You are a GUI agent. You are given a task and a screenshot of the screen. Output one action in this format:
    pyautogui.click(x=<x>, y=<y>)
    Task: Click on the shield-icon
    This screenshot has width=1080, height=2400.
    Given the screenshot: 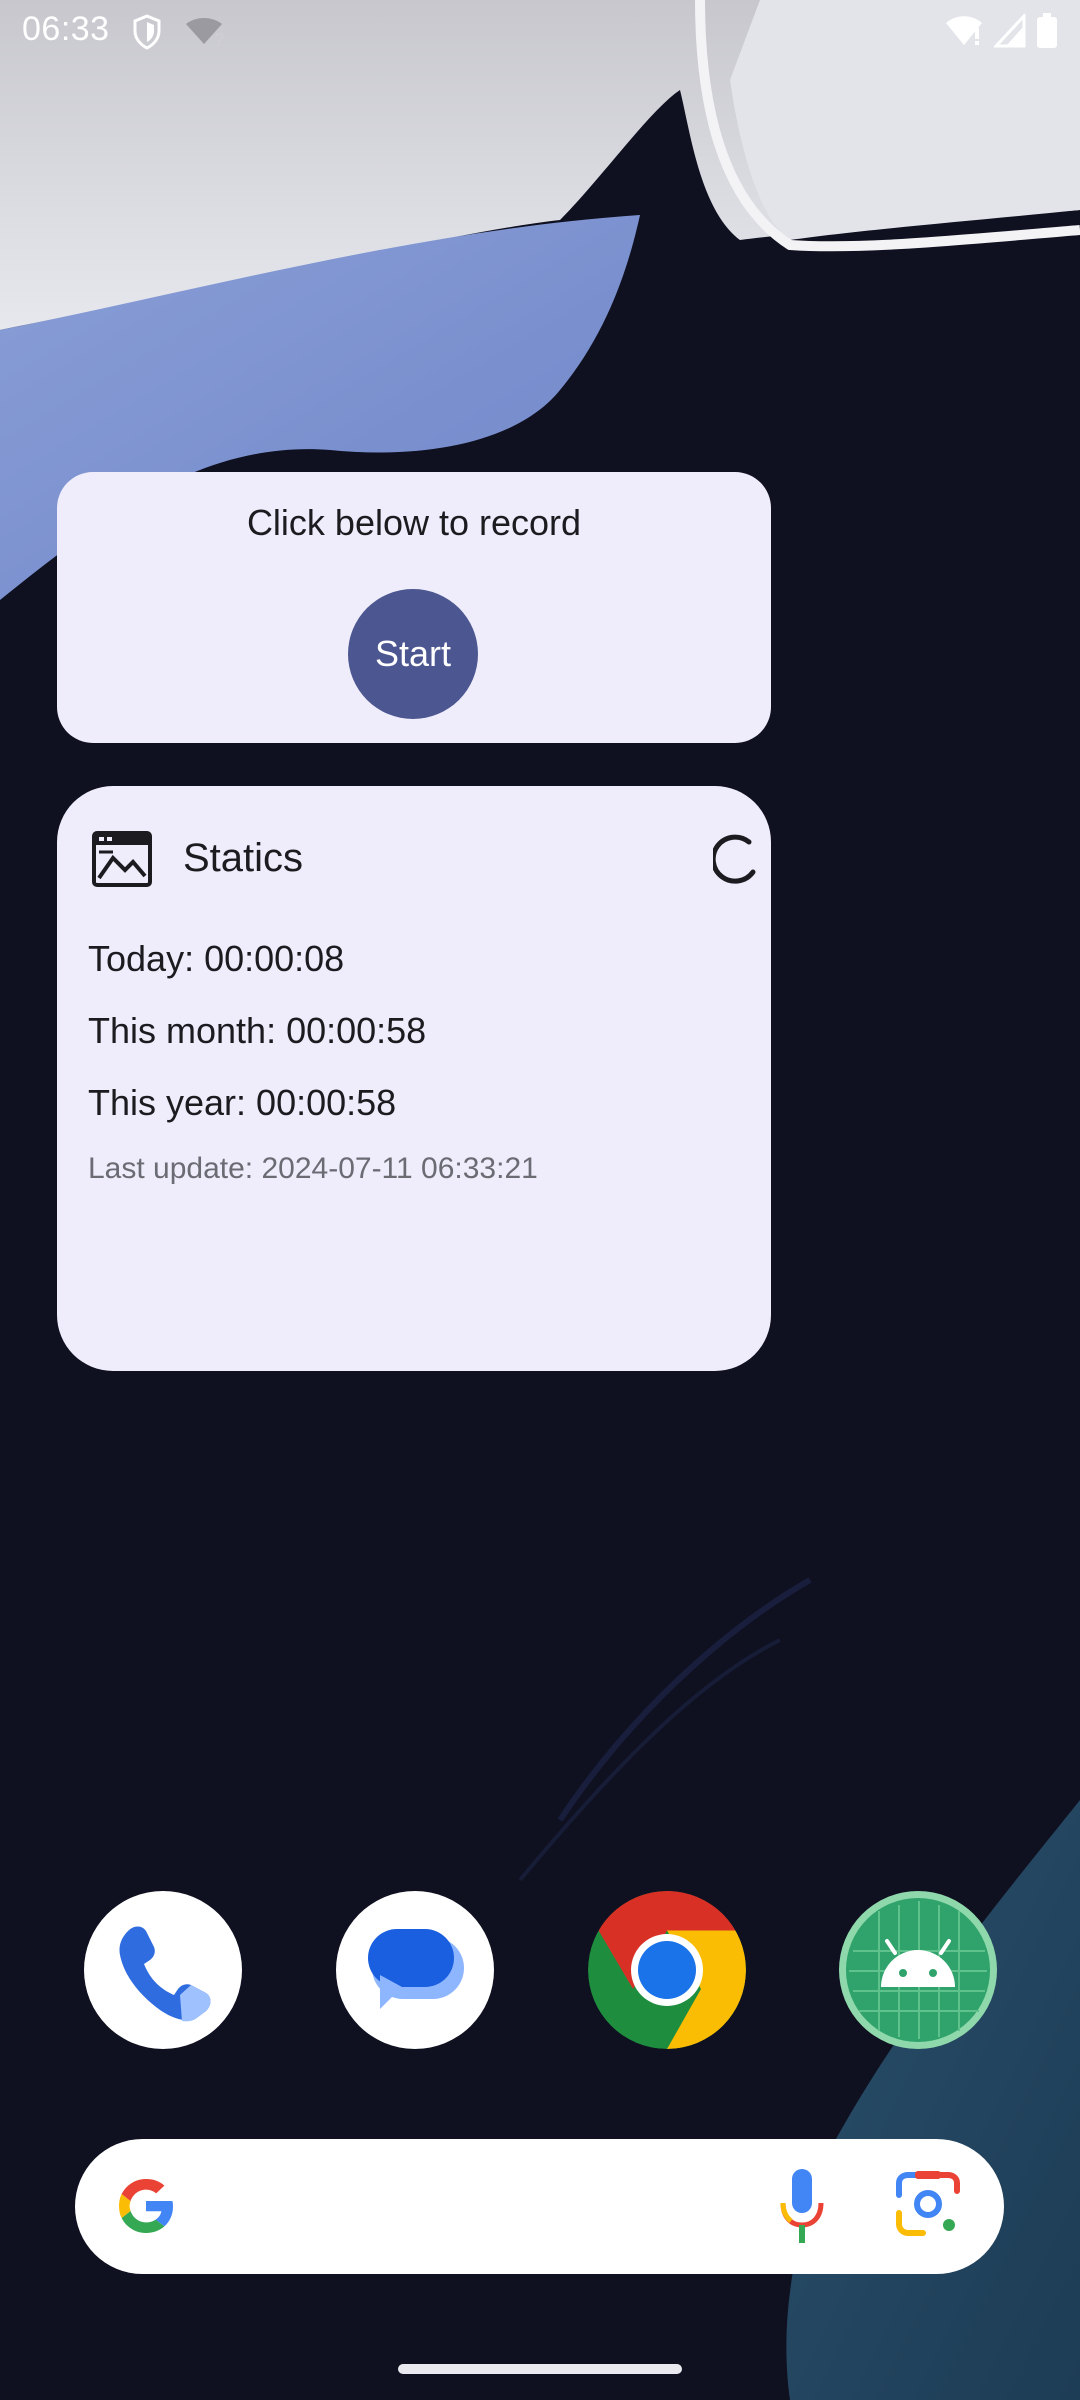 What is the action you would take?
    pyautogui.click(x=147, y=34)
    